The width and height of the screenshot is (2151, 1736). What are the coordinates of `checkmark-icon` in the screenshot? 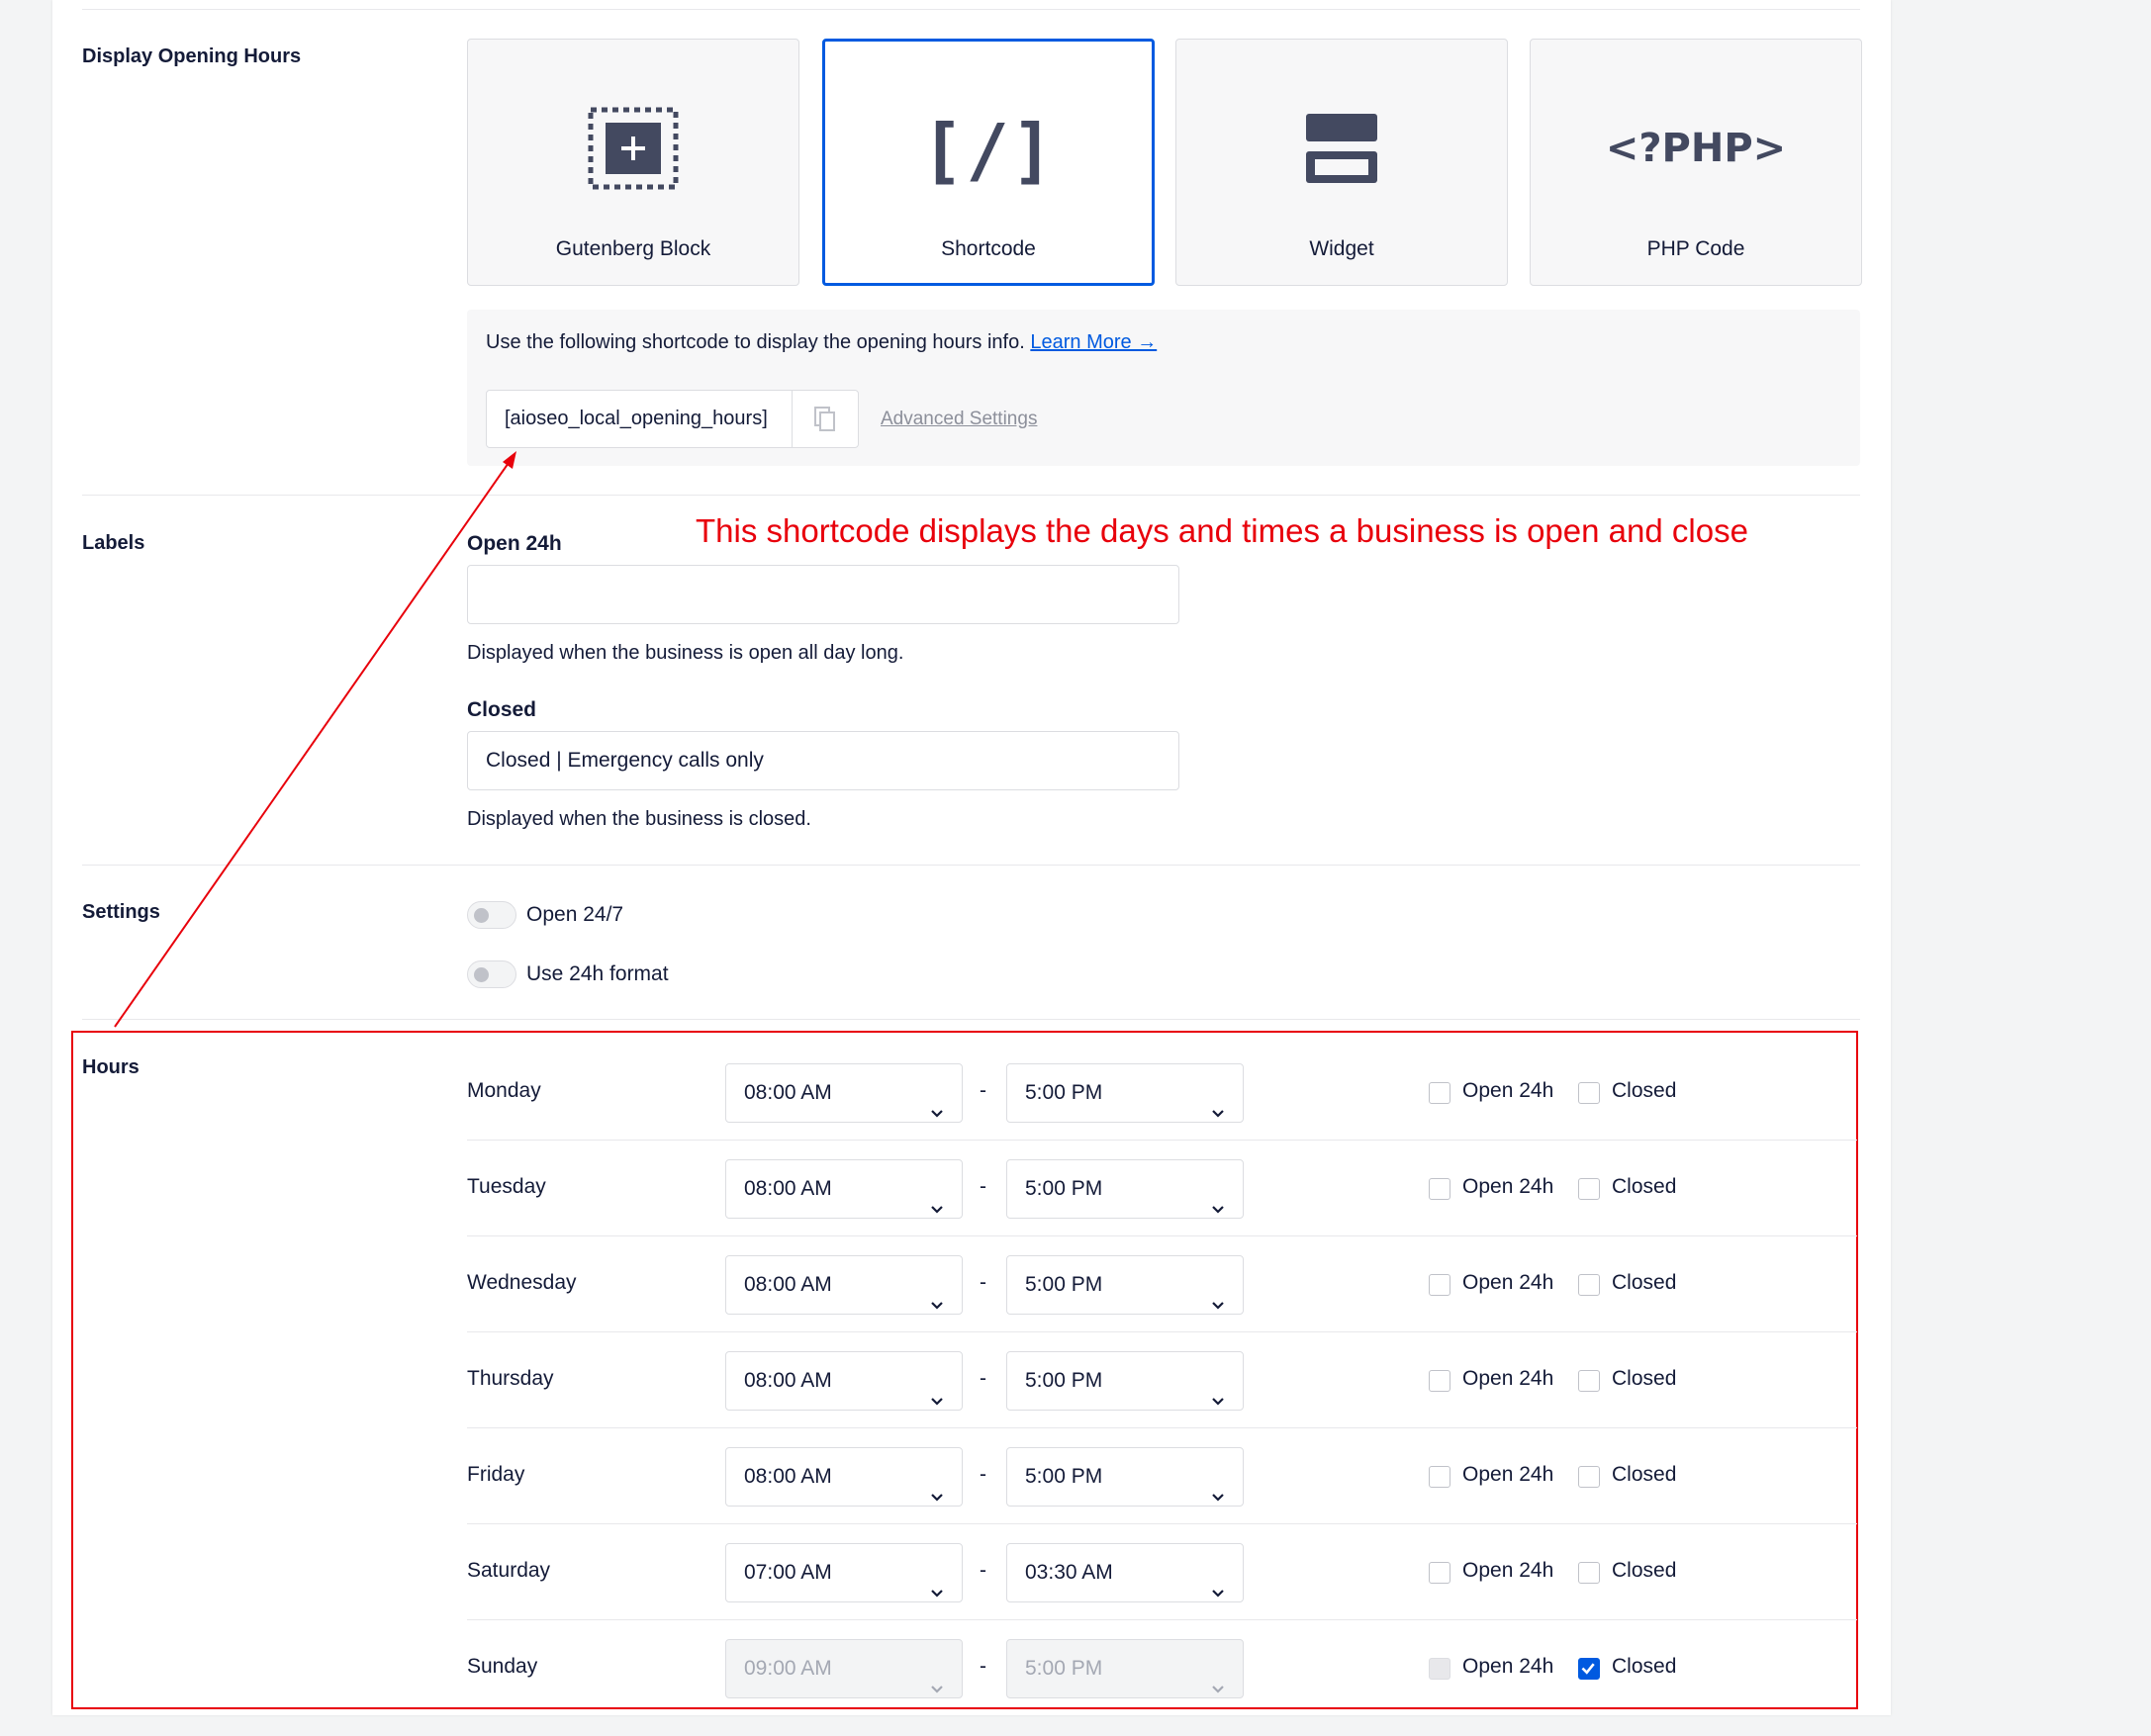 It's located at (1588, 1669).